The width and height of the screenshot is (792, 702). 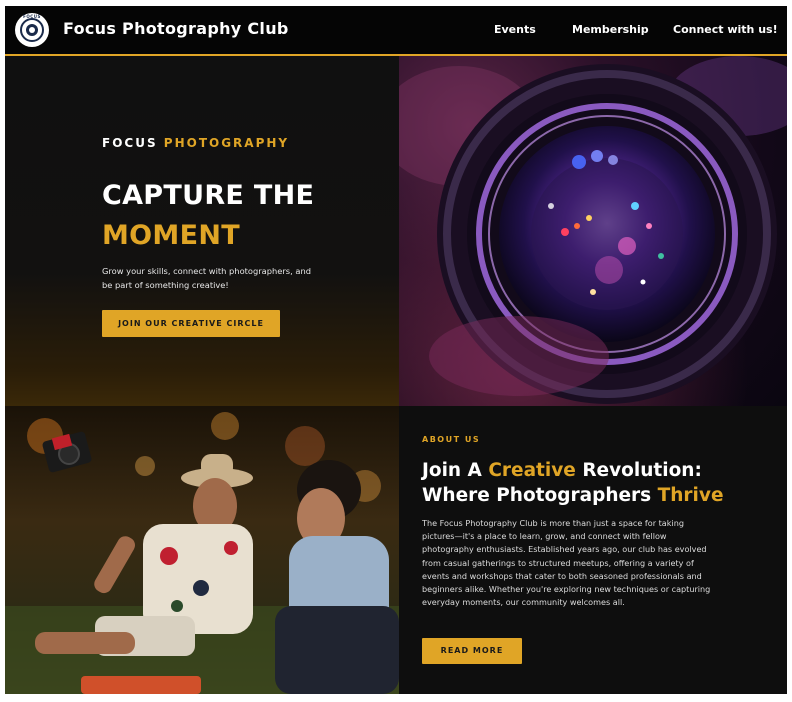 I want to click on about-heading-creative: Creative, so click(x=532, y=470).